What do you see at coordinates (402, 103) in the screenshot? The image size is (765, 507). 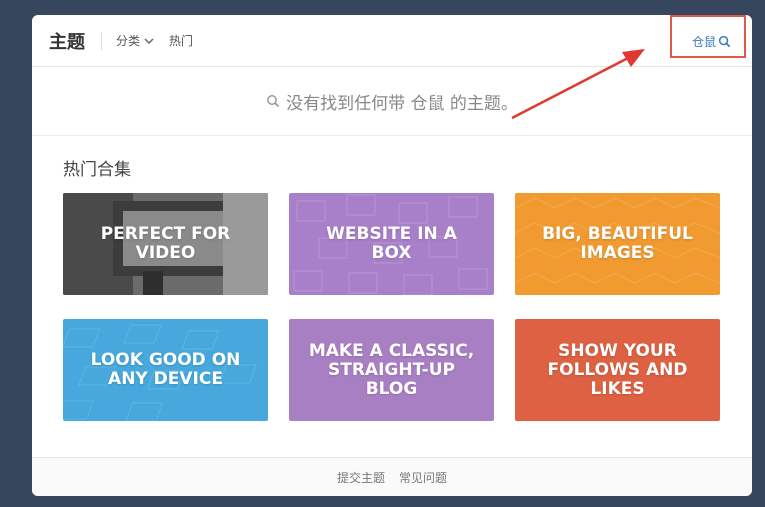 I see `empty-message: 没有找到任何带 仓鼠 的主题。` at bounding box center [402, 103].